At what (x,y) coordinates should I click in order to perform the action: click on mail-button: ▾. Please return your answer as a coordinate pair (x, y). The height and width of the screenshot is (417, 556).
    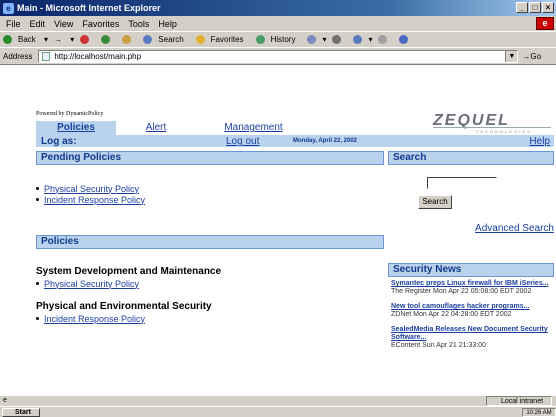
    Looking at the image, I should click on (316, 40).